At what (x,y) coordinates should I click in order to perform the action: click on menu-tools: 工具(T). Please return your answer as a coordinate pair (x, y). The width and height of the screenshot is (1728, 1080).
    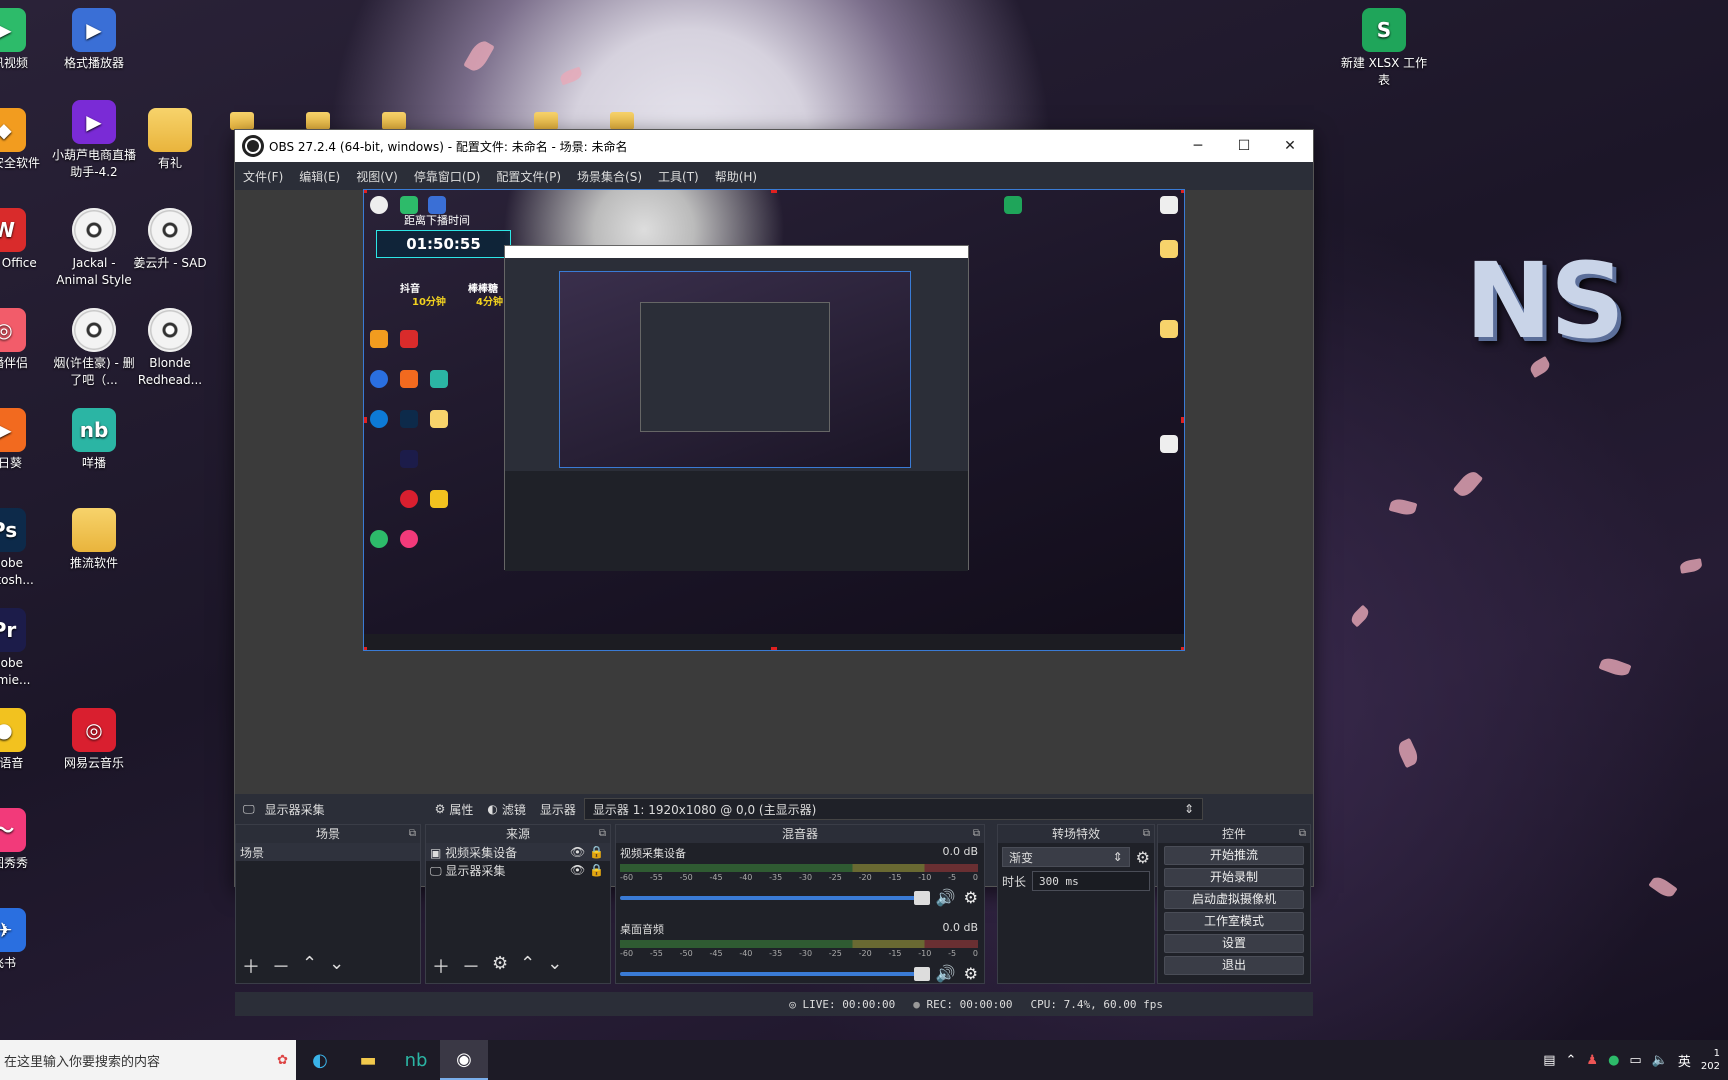
    Looking at the image, I should click on (678, 176).